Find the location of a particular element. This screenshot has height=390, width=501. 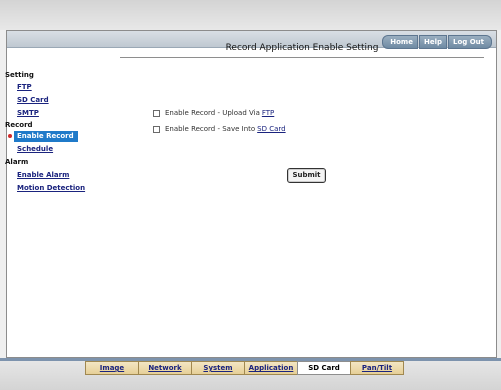

tab-sd-card: SD Card is located at coordinates (324, 368).